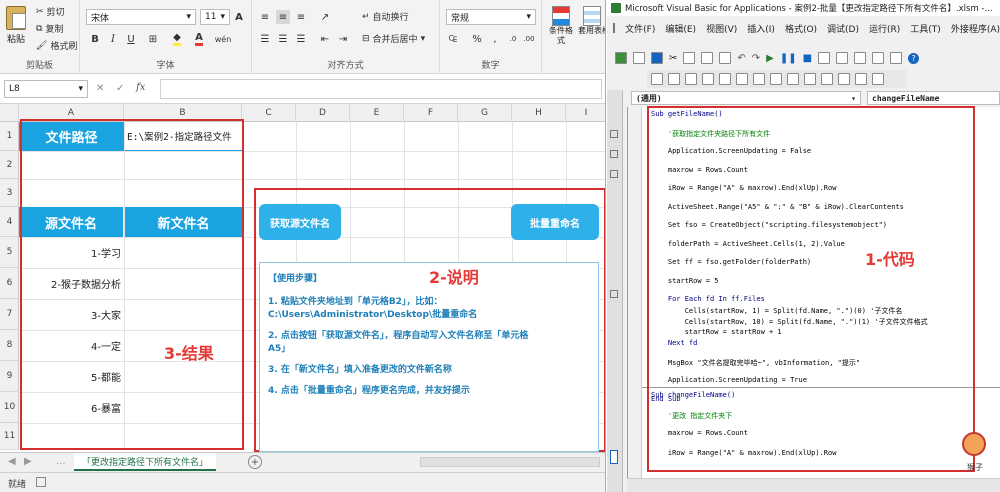  Describe the element at coordinates (731, 151) in the screenshot. I see `code-line: Application.ScreenUpdating = False` at that location.